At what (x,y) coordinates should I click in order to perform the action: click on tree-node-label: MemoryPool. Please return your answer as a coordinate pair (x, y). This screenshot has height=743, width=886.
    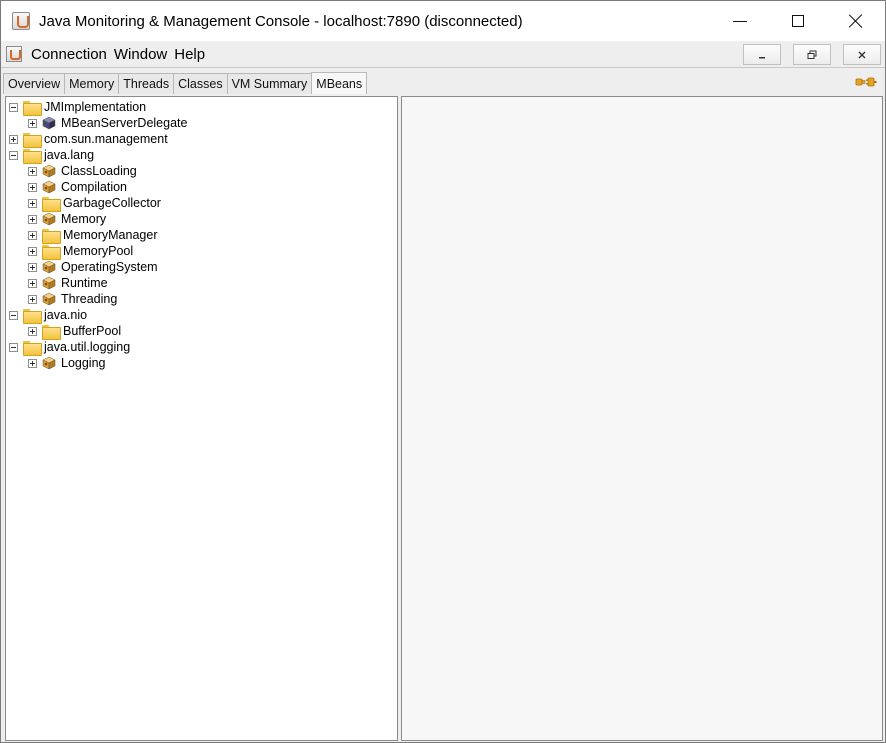
    Looking at the image, I should click on (98, 251).